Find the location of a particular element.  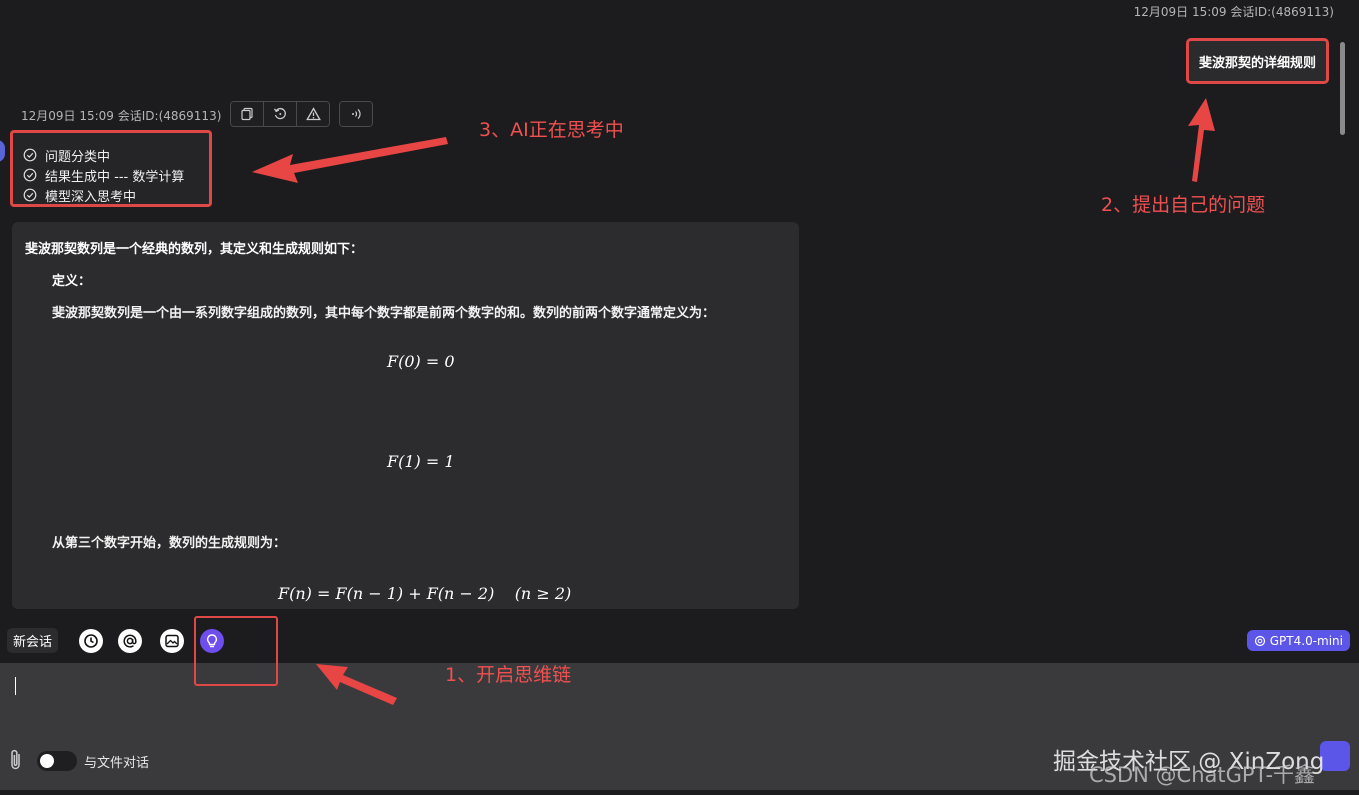

annotation-2: 2、提出自己的问题 is located at coordinates (1183, 205).